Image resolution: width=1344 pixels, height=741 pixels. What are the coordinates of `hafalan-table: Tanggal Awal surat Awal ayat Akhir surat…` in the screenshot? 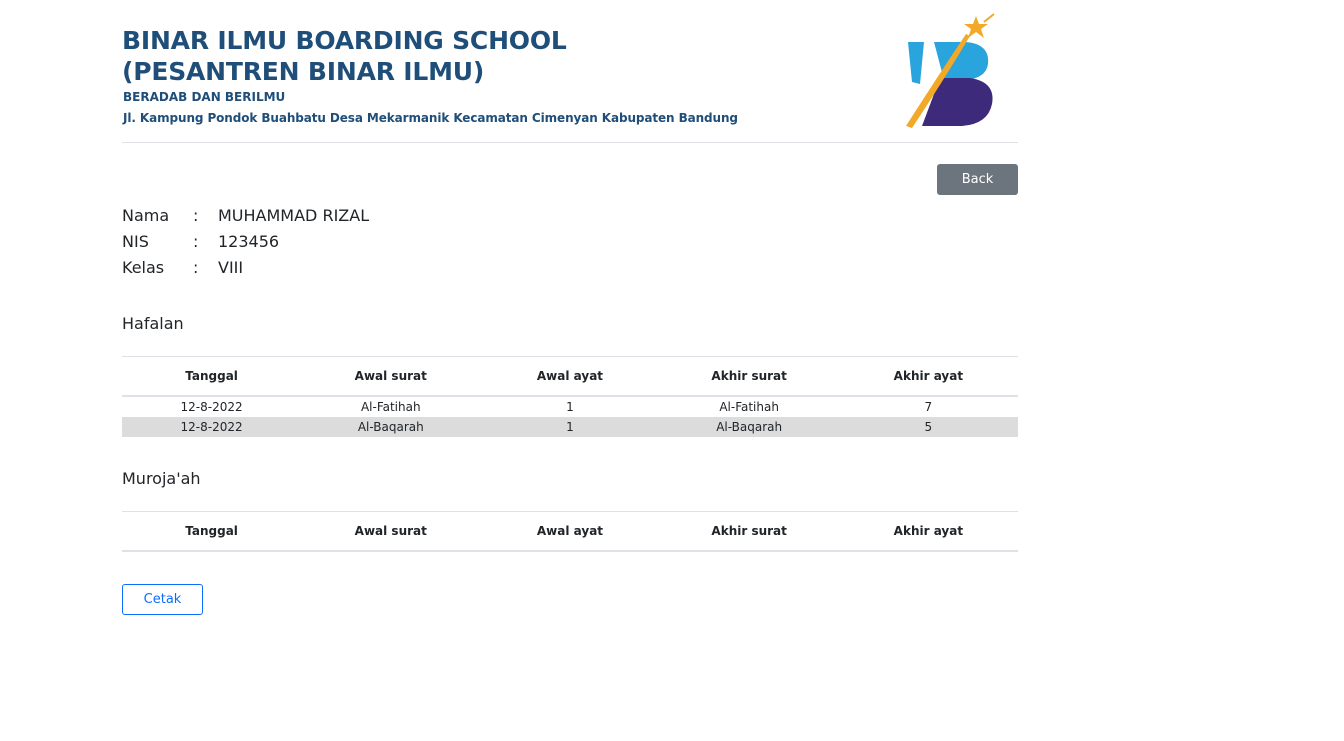 It's located at (570, 396).